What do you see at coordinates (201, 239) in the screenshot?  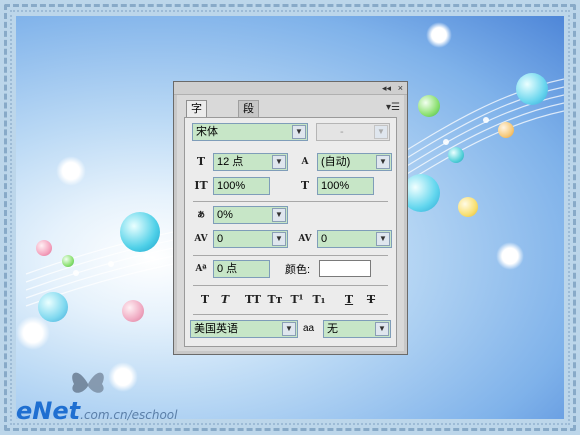 I see `kerning-icon: AV` at bounding box center [201, 239].